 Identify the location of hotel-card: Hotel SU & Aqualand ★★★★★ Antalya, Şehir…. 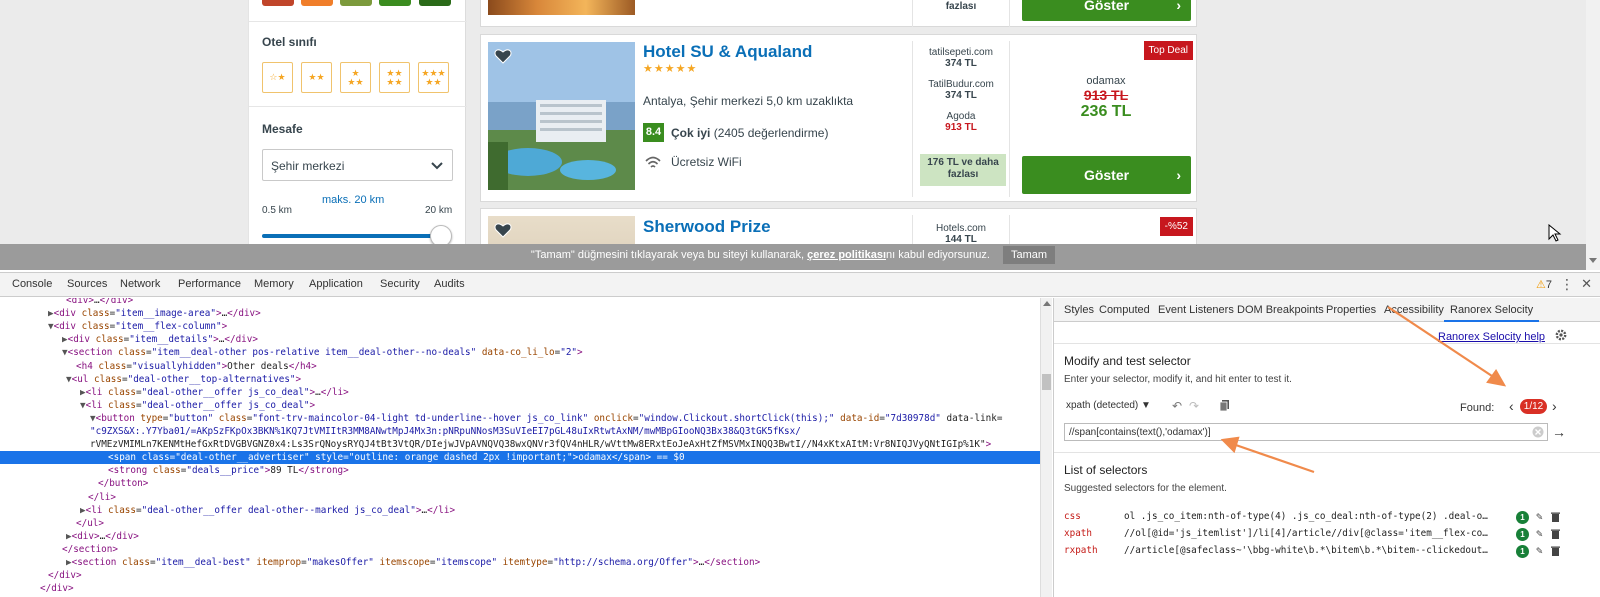
(838, 118).